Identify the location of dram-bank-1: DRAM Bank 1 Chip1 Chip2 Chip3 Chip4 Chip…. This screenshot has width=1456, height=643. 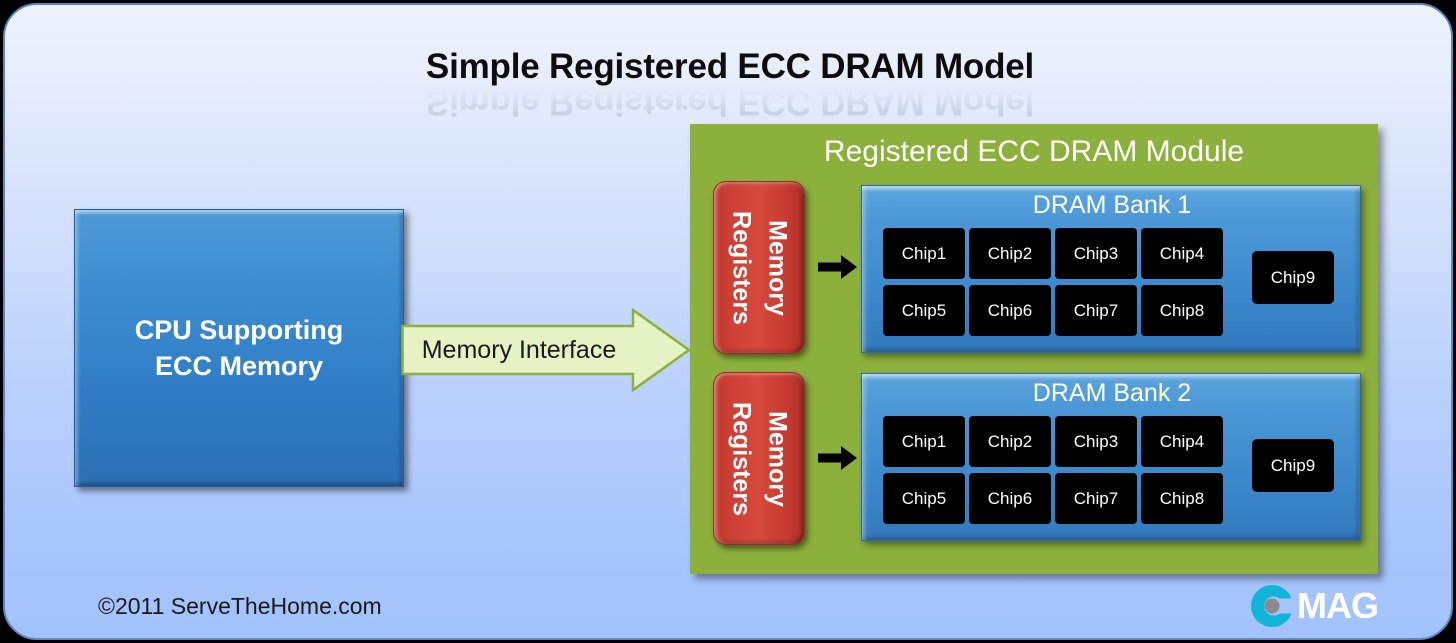
(1111, 269).